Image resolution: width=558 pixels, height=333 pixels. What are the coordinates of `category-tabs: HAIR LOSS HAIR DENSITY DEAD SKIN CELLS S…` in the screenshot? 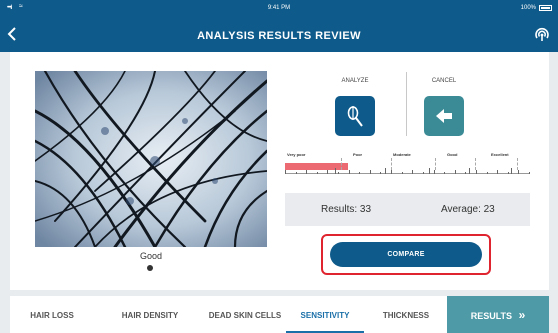 It's located at (279, 314).